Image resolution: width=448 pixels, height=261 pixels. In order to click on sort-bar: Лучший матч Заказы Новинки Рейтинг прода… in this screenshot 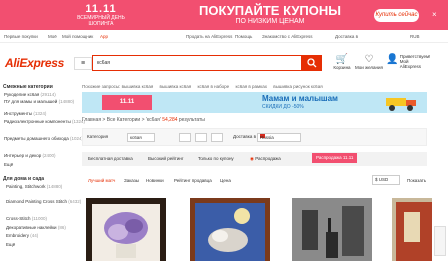, I will do `click(254, 180)`.